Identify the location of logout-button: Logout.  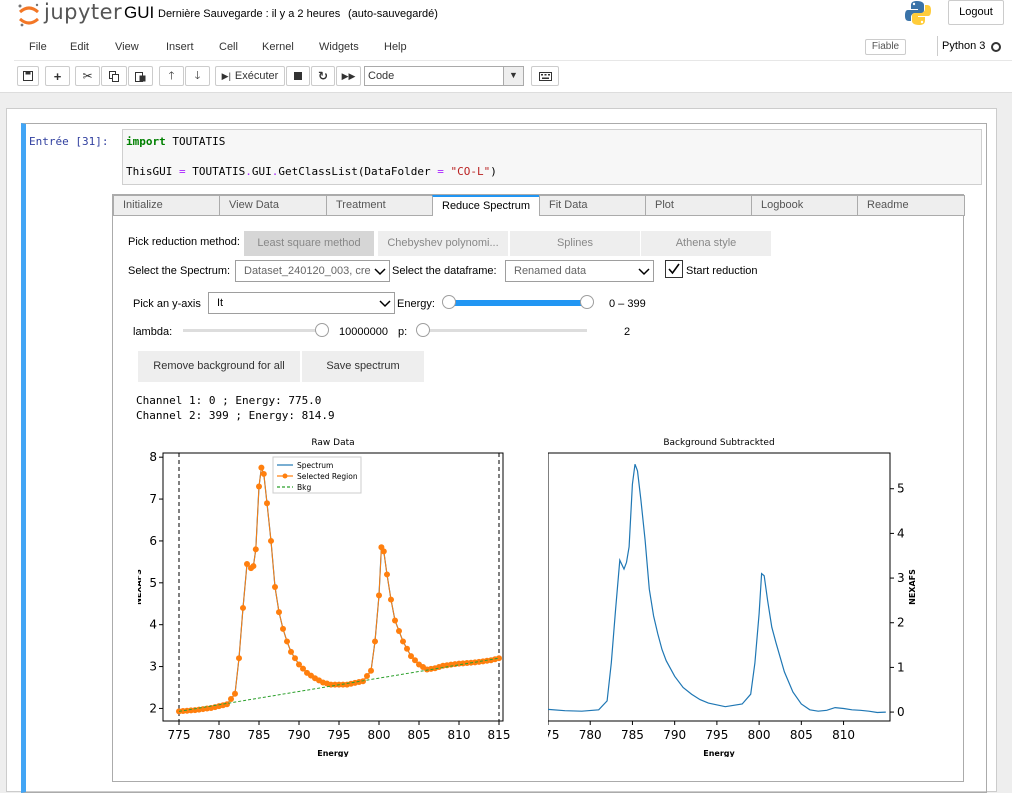
(976, 12).